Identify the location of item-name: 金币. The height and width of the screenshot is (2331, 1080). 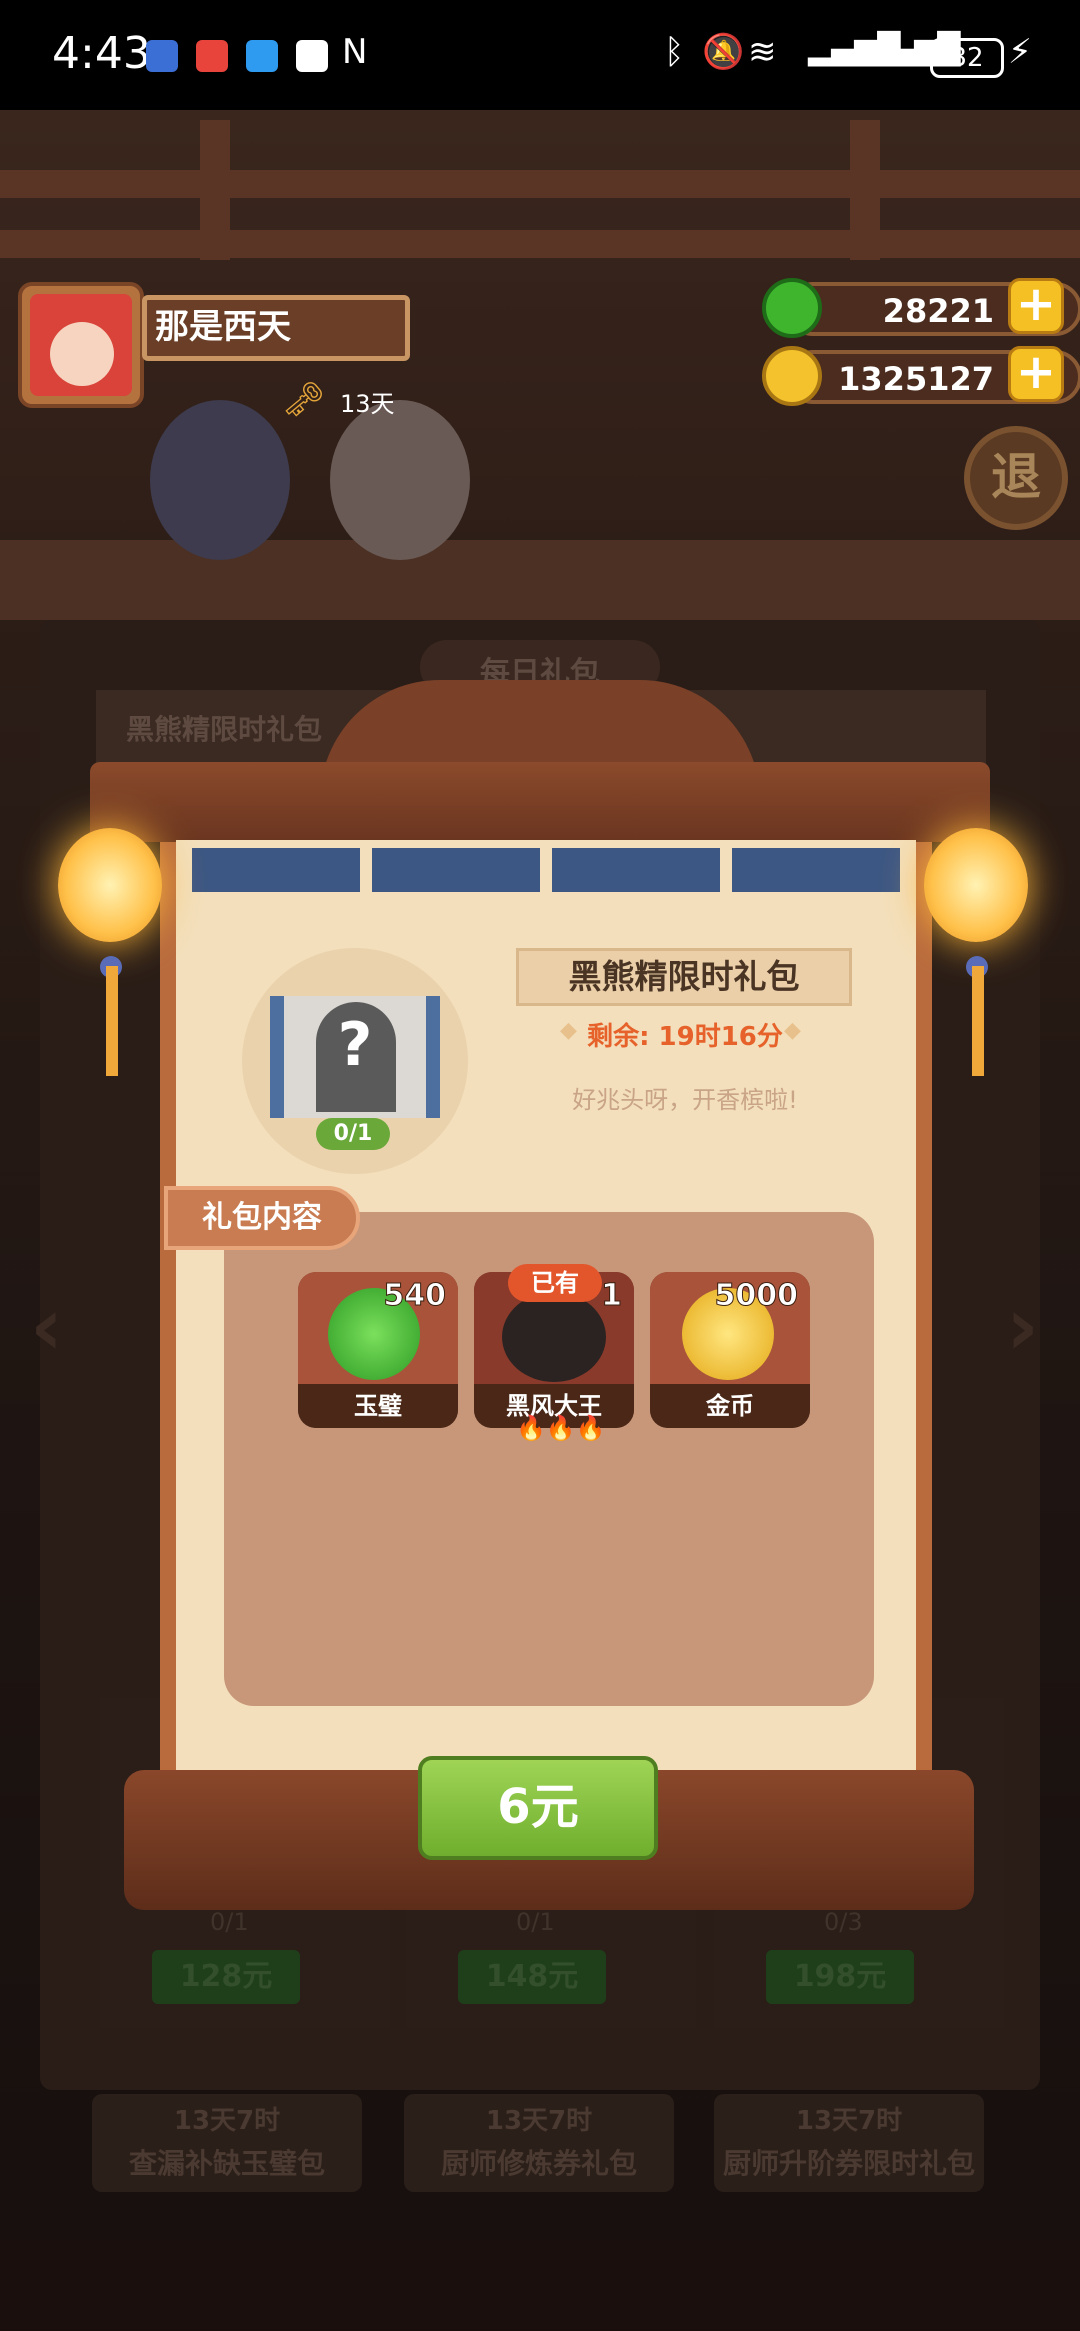
(730, 1406).